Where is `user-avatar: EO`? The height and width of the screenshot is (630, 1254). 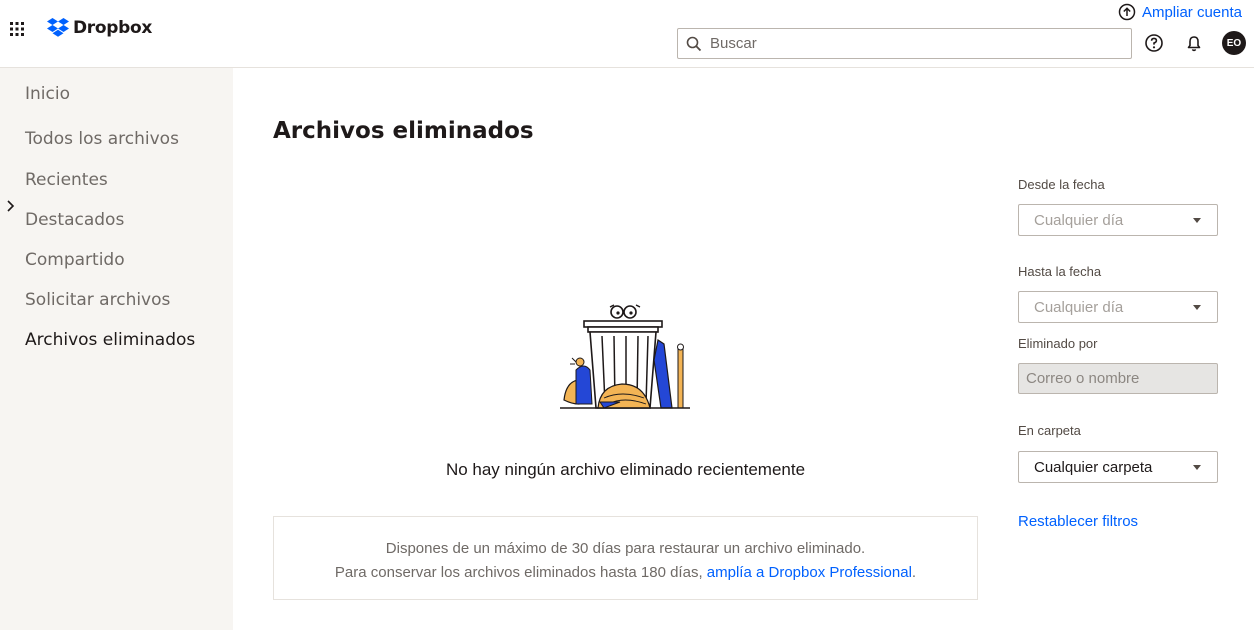 user-avatar: EO is located at coordinates (1234, 43).